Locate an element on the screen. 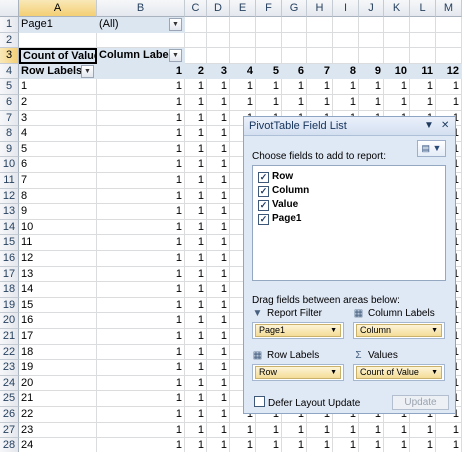 The image size is (474, 452). column-header-c: C is located at coordinates (196, 8).